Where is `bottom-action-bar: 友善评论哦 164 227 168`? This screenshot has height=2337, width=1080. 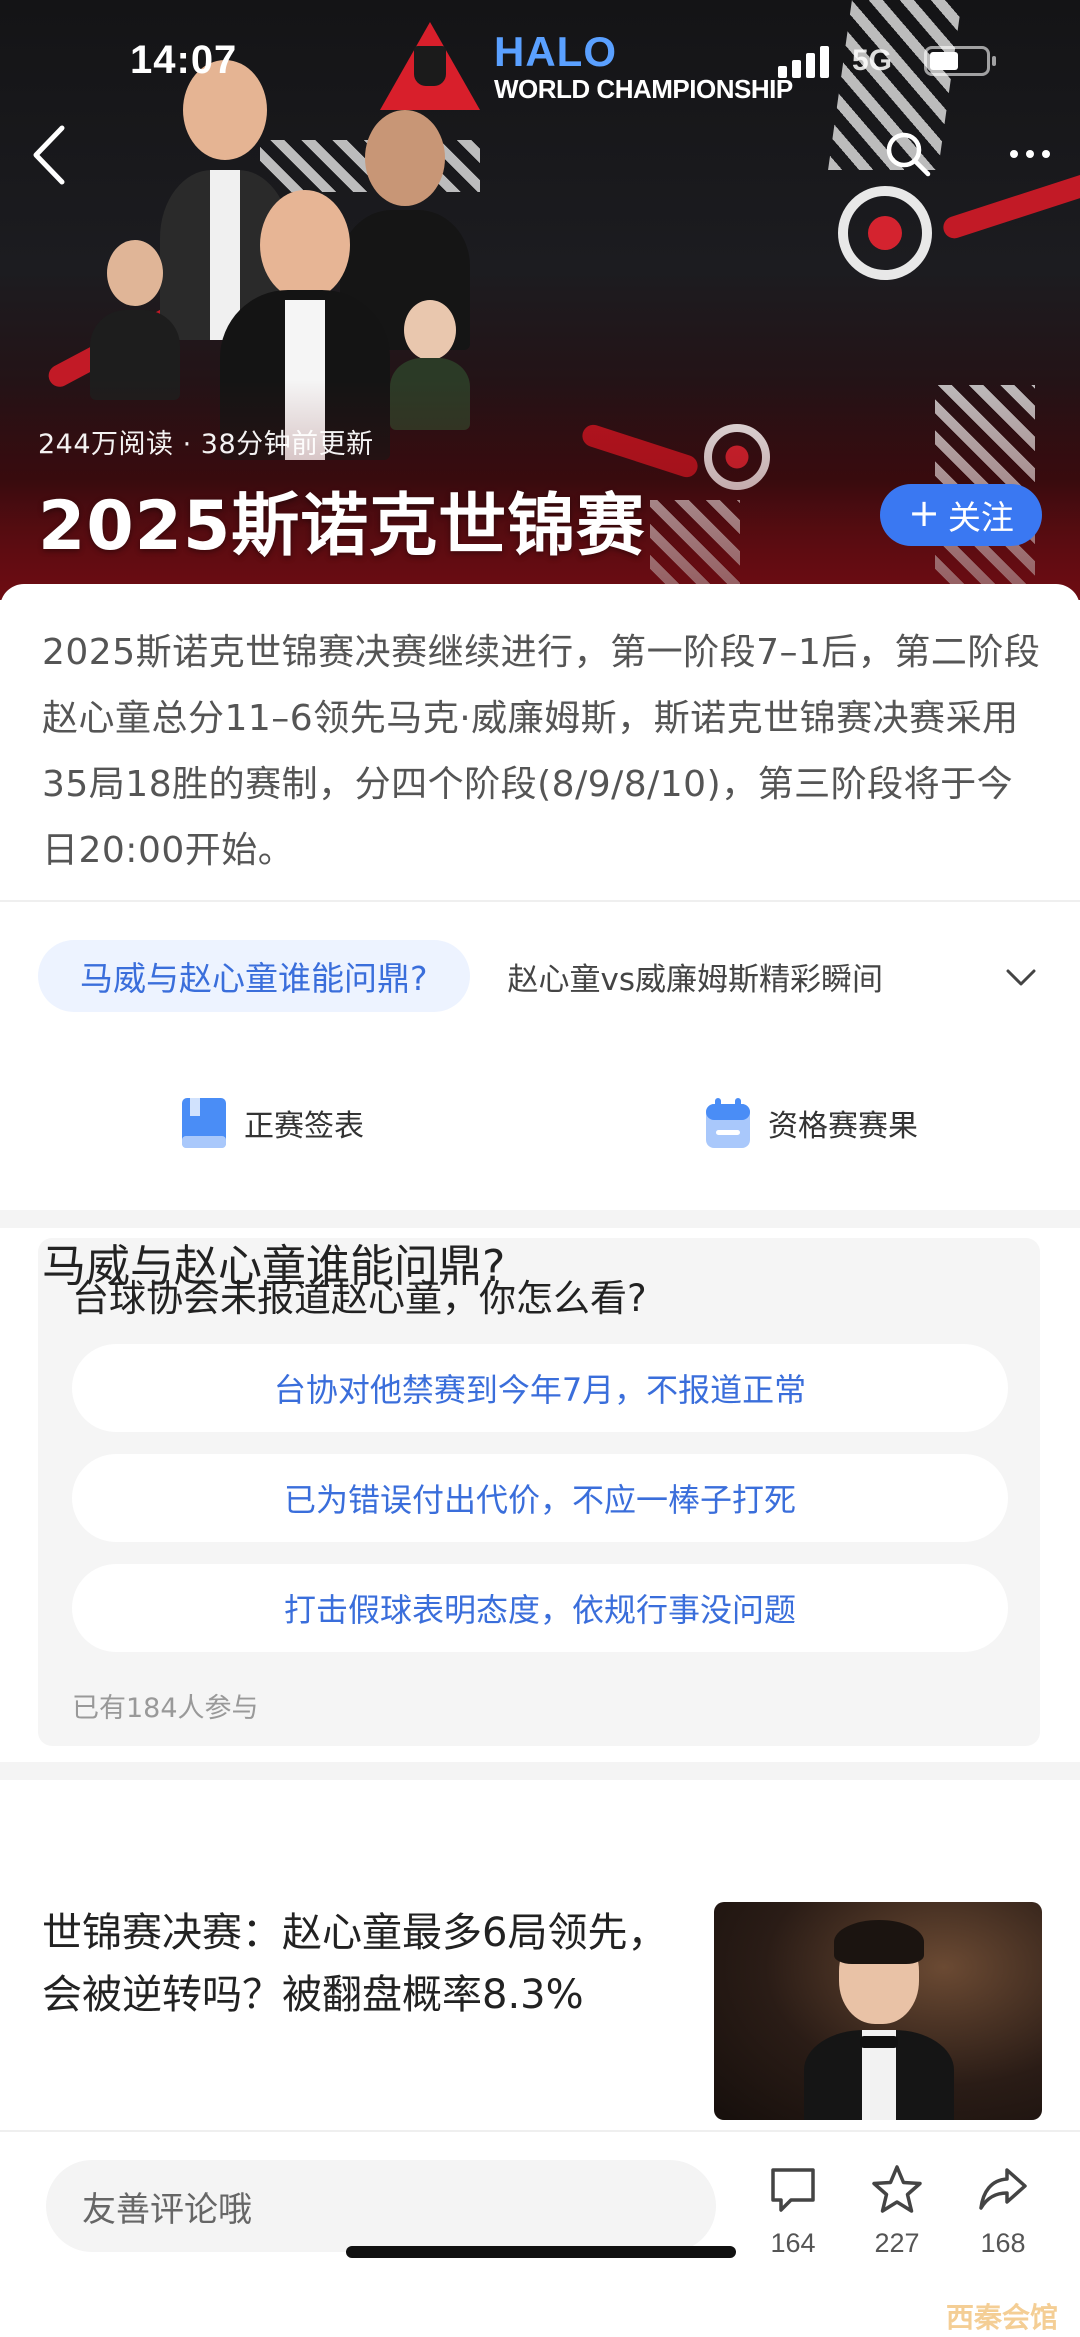 bottom-action-bar: 友善评论哦 164 227 168 is located at coordinates (540, 2233).